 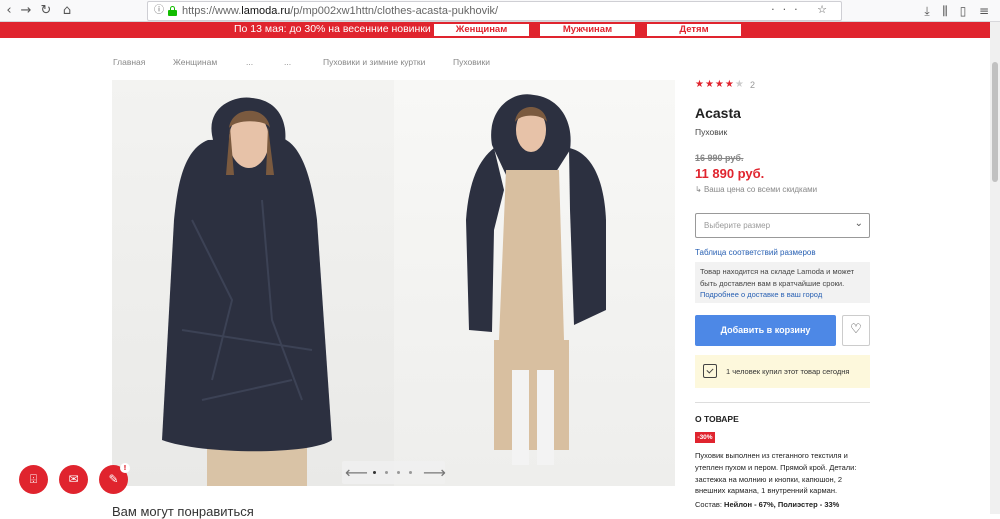 I want to click on favorite-heart-icon: ♡, so click(x=856, y=330).